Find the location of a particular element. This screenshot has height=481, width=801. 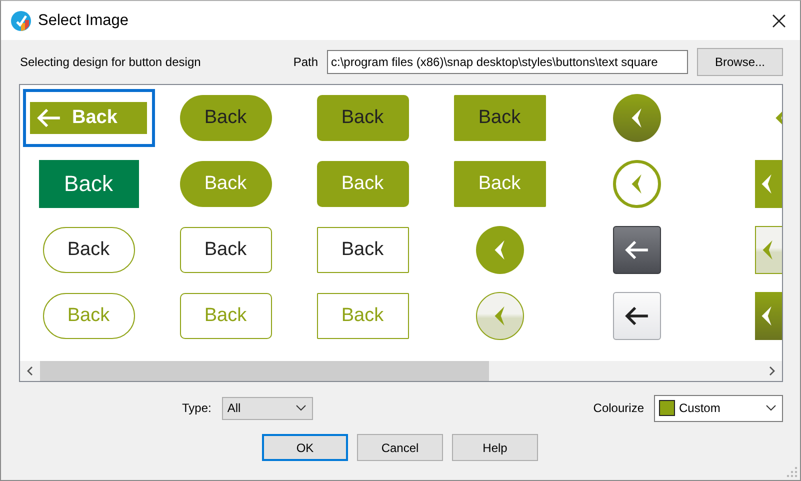

type-dropdown: All is located at coordinates (268, 408).